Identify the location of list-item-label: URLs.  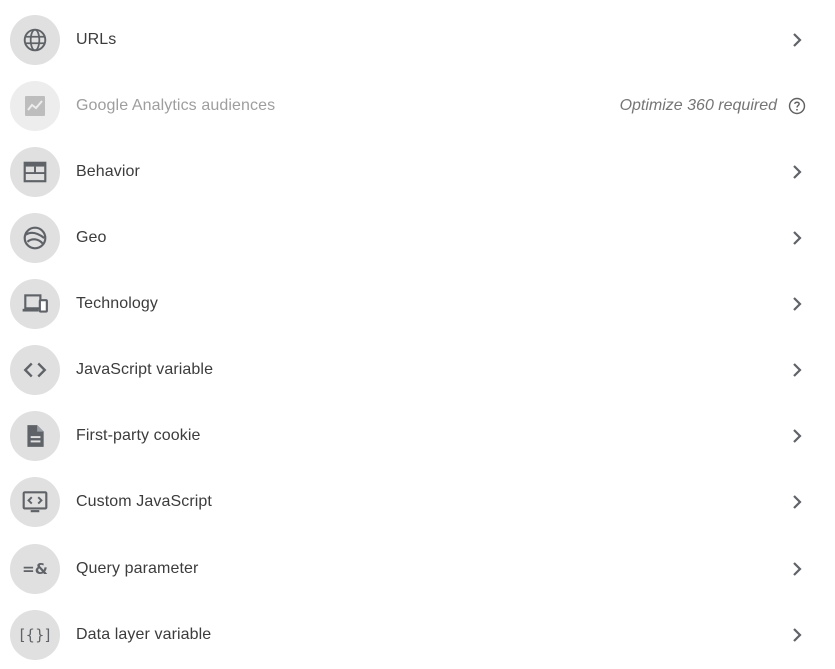
(96, 39).